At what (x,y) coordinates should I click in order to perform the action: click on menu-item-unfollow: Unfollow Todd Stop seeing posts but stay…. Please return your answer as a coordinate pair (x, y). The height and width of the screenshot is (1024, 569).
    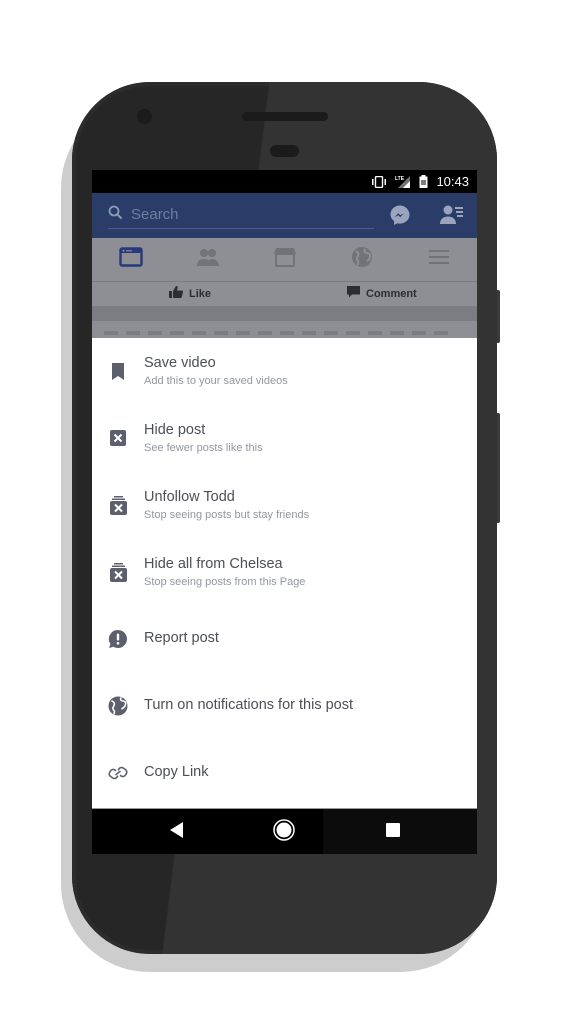
    Looking at the image, I should click on (284, 502).